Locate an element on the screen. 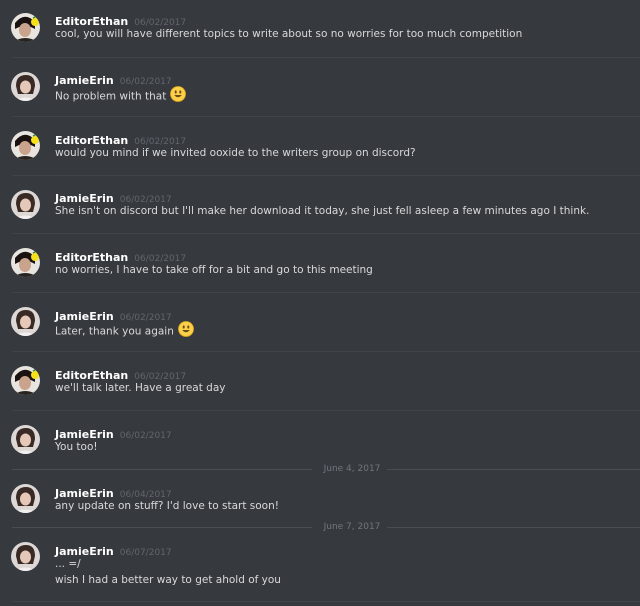 The height and width of the screenshot is (606, 640). date-separator: June 7, 2017 is located at coordinates (326, 527).